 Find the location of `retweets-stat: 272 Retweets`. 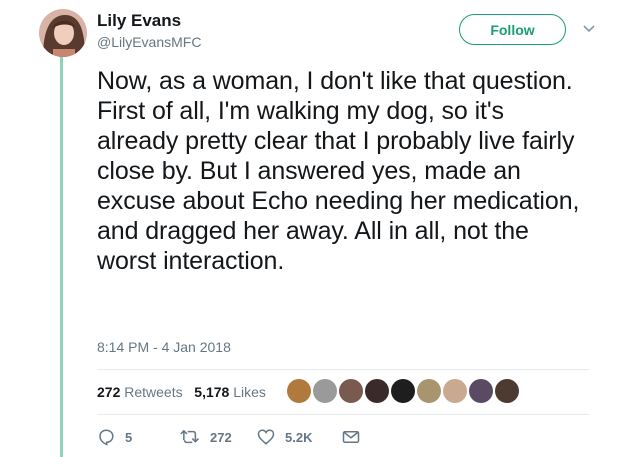

retweets-stat: 272 Retweets is located at coordinates (140, 392).